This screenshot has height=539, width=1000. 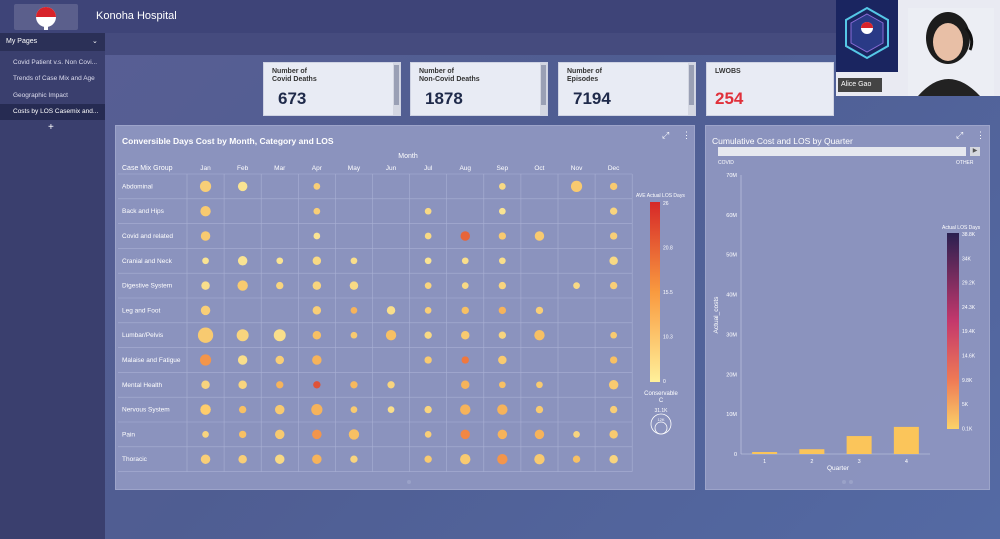 What do you see at coordinates (465, 168) in the screenshot?
I see `month-label: Aug` at bounding box center [465, 168].